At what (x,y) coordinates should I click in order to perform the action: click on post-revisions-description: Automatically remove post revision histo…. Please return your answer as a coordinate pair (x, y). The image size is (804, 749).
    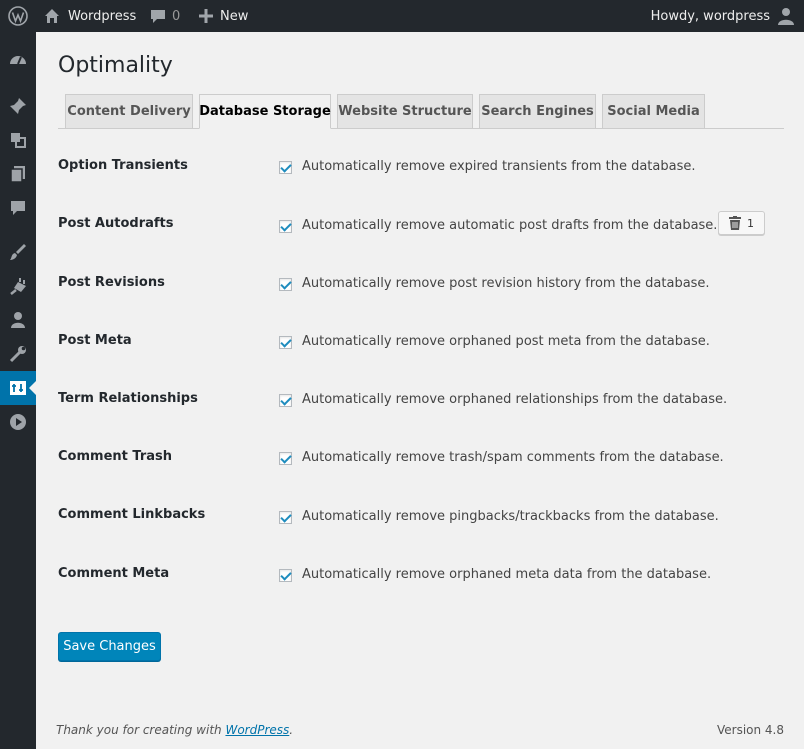
    Looking at the image, I should click on (506, 283).